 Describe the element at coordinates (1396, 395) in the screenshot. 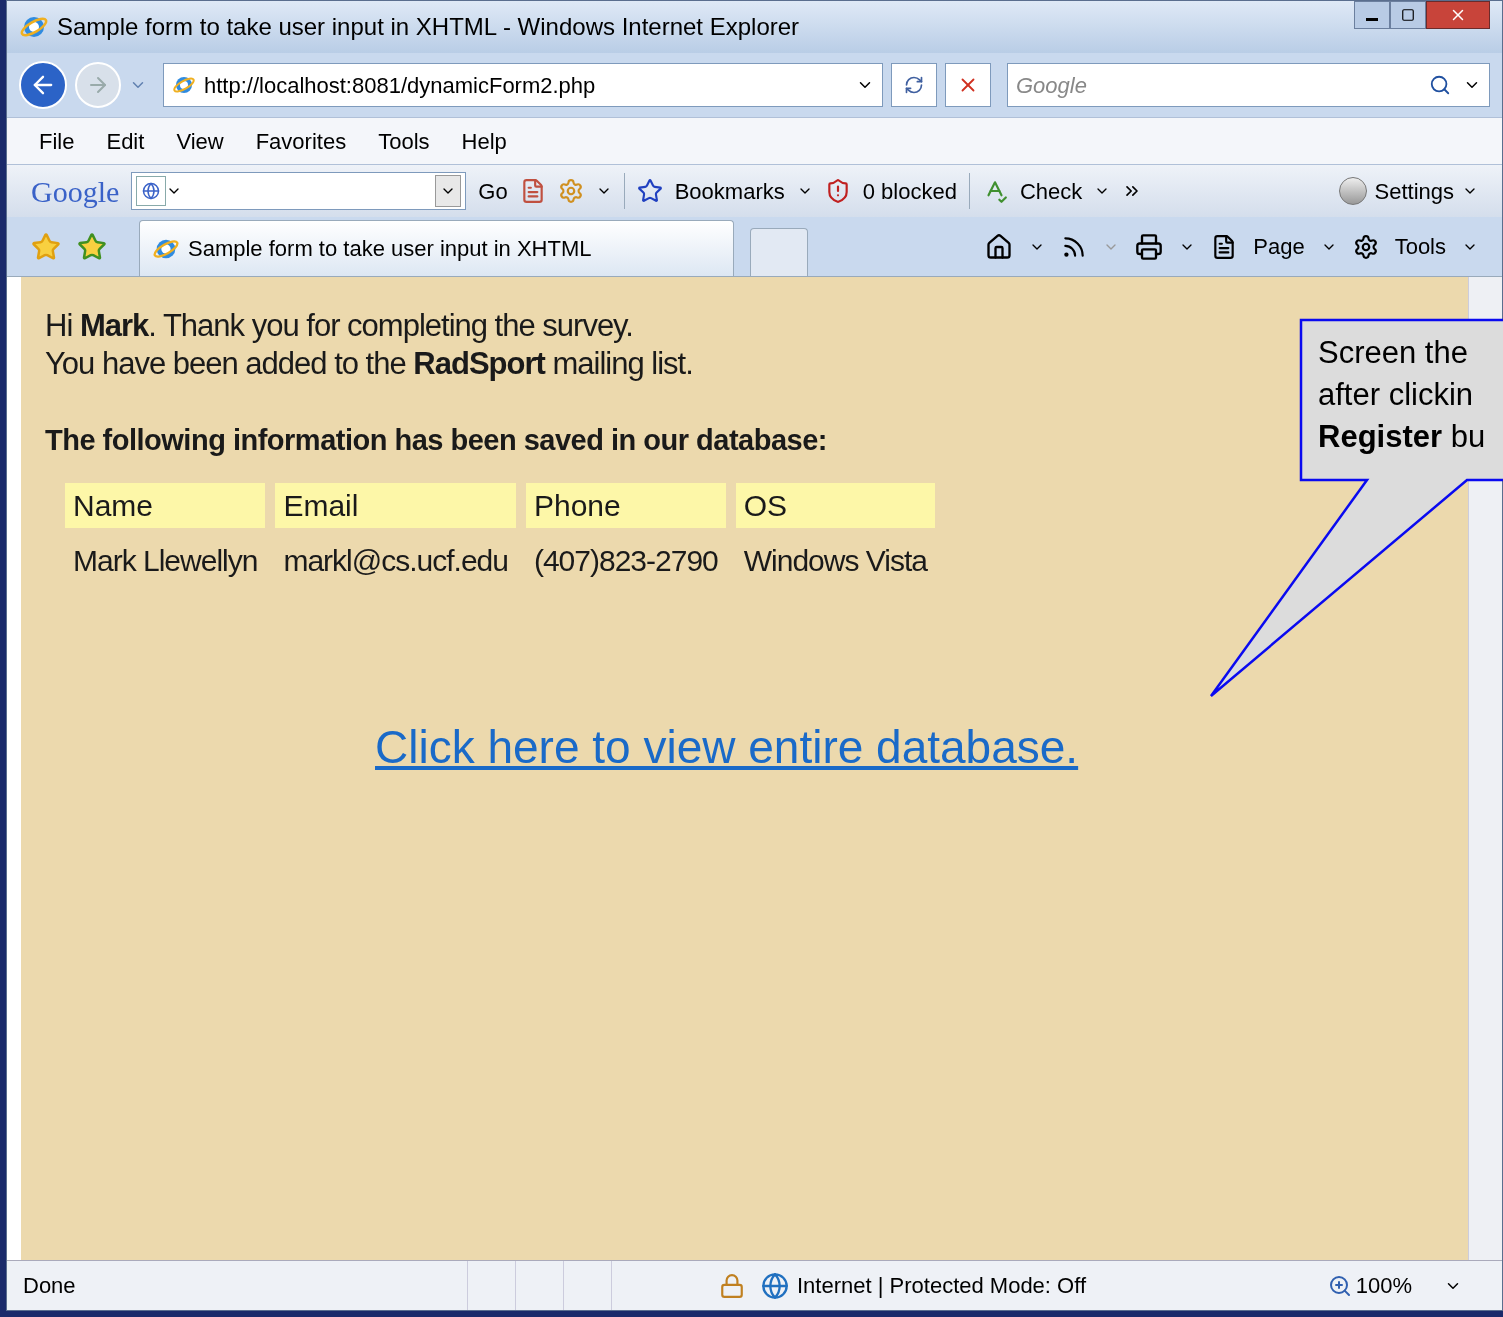

I see `callout-text: after clickin` at that location.